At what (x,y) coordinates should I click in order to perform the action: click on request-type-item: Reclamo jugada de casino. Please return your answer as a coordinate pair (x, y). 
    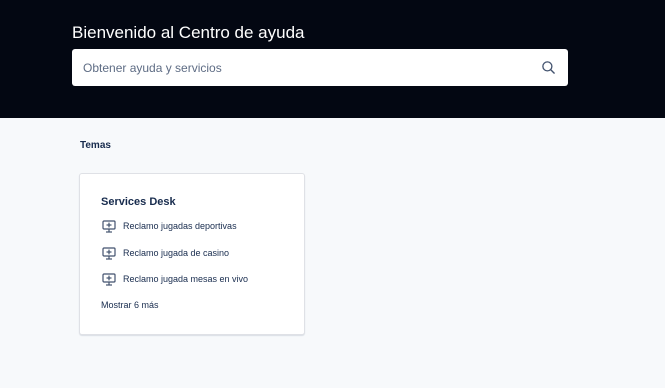
    Looking at the image, I should click on (175, 253).